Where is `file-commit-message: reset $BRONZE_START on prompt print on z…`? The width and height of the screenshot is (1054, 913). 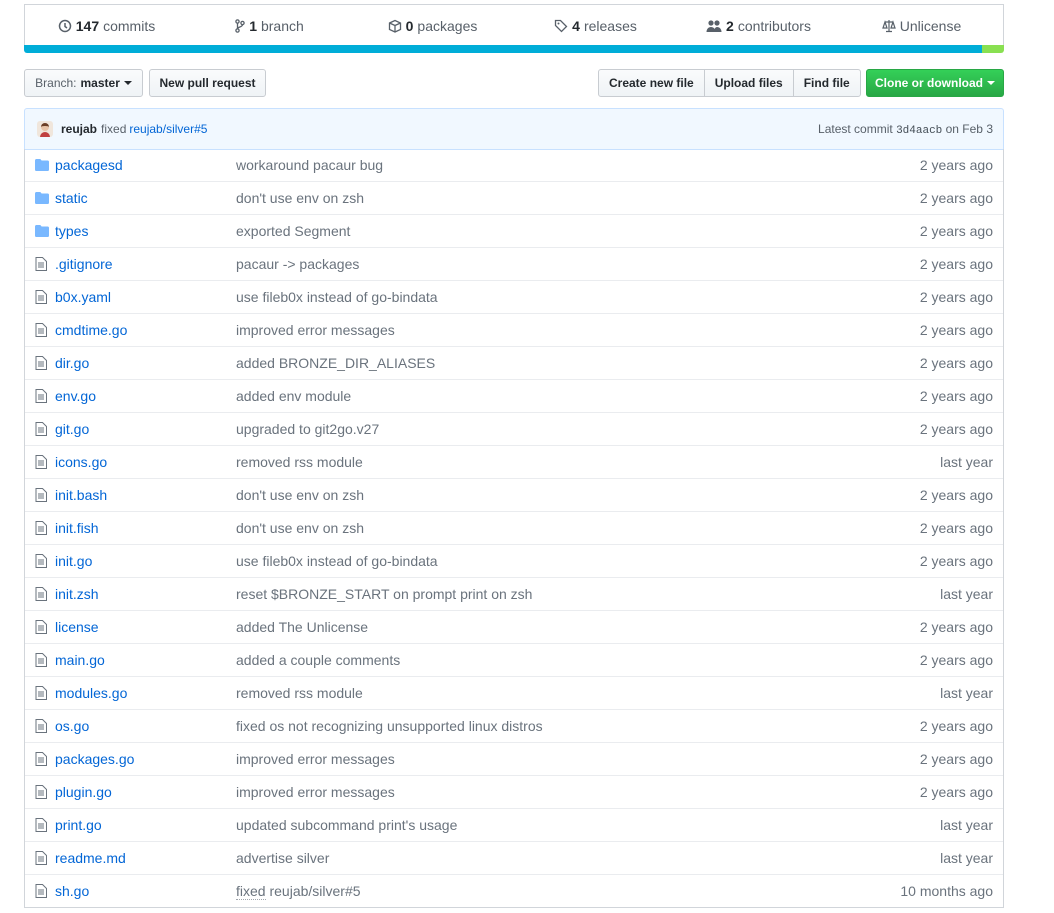
file-commit-message: reset $BRONZE_START on prompt print on z… is located at coordinates (514, 594).